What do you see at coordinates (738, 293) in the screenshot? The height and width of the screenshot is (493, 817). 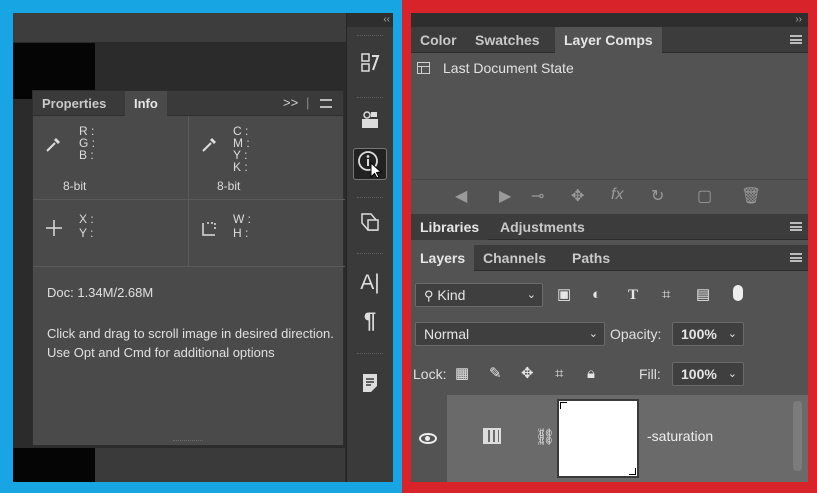 I see `filter-toggle-icon` at bounding box center [738, 293].